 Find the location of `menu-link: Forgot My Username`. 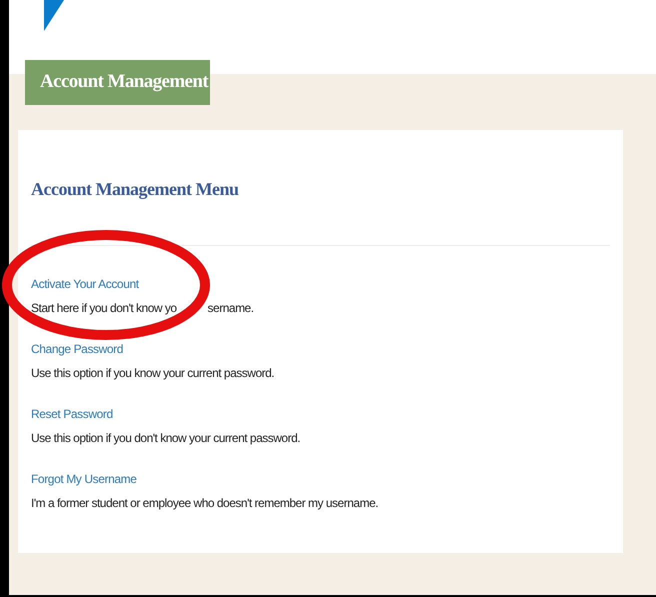

menu-link: Forgot My Username is located at coordinates (83, 479).